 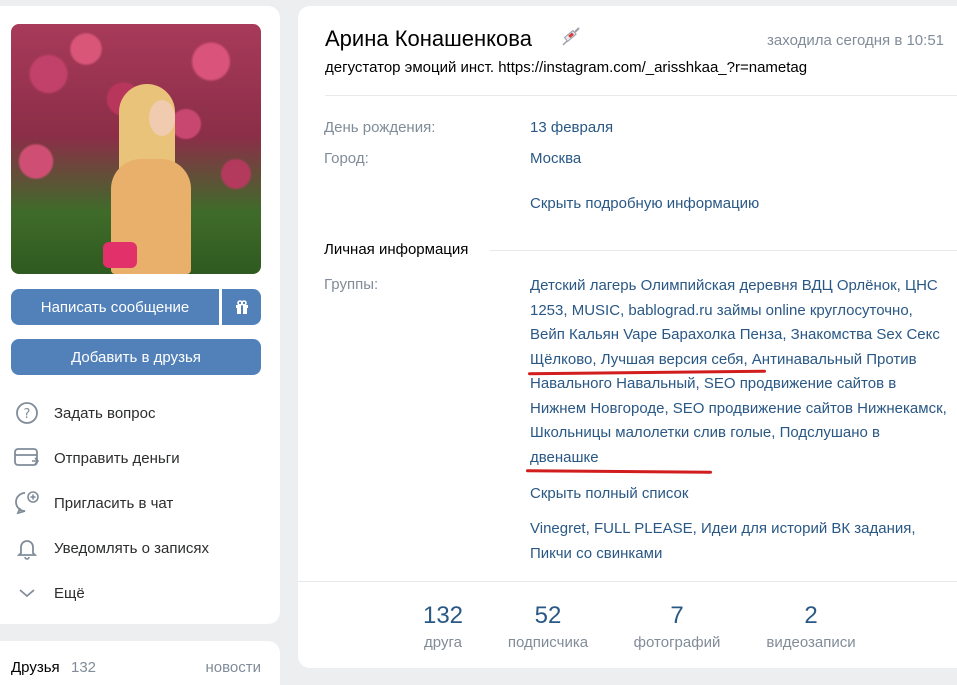 What do you see at coordinates (443, 642) in the screenshot?
I see `stat-caption: друга` at bounding box center [443, 642].